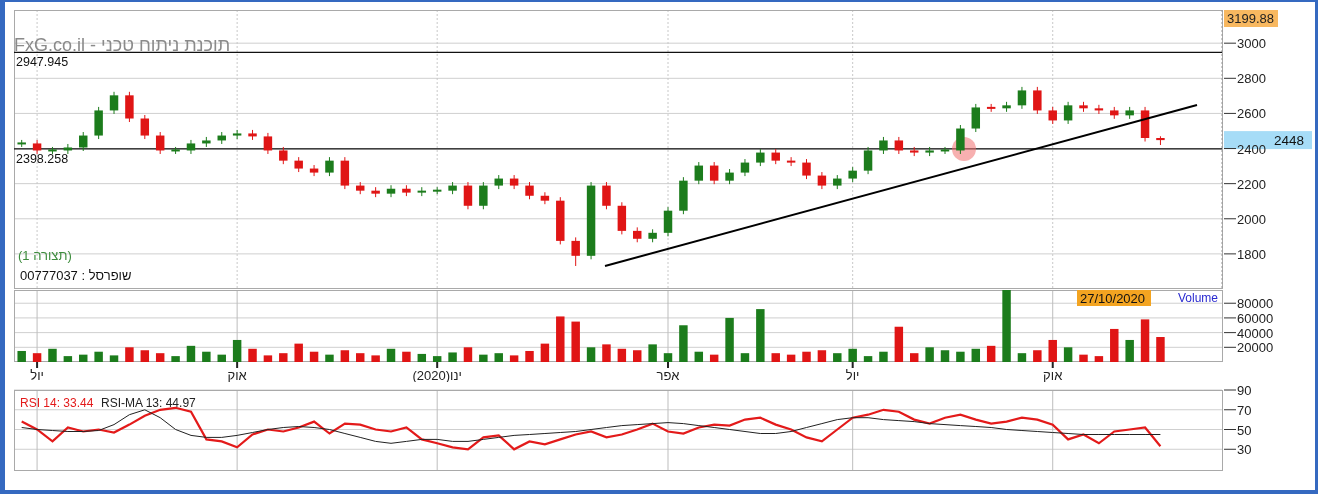  I want to click on date-axis-label: ינו(2020), so click(437, 375).